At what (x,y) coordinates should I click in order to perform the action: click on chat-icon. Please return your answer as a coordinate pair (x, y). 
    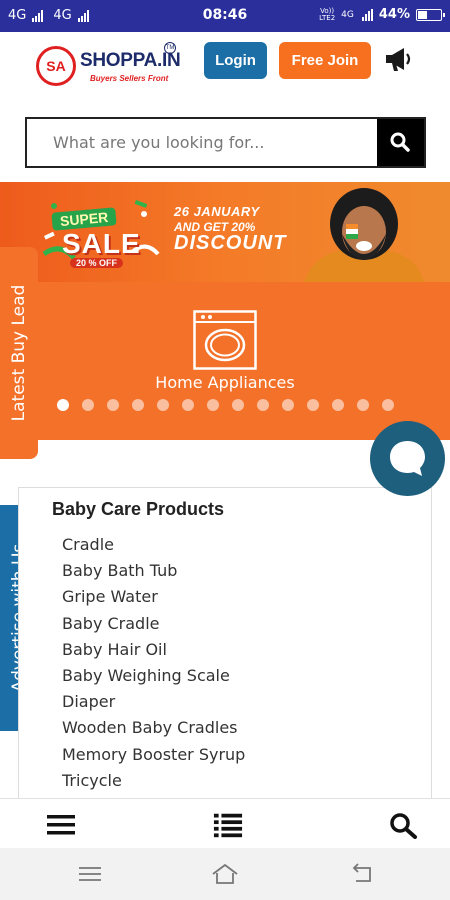
    Looking at the image, I should click on (407, 458).